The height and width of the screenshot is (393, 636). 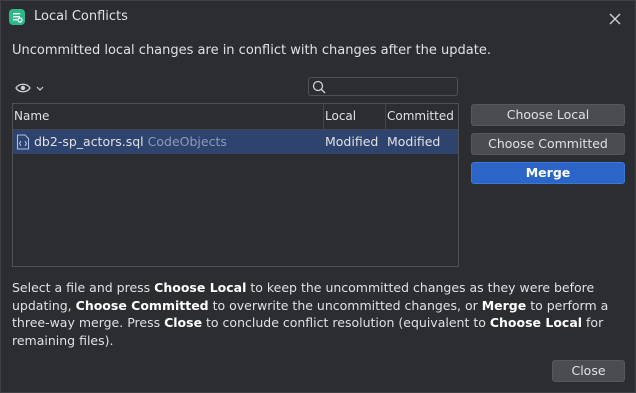 I want to click on vcs-app-icon, so click(x=17, y=17).